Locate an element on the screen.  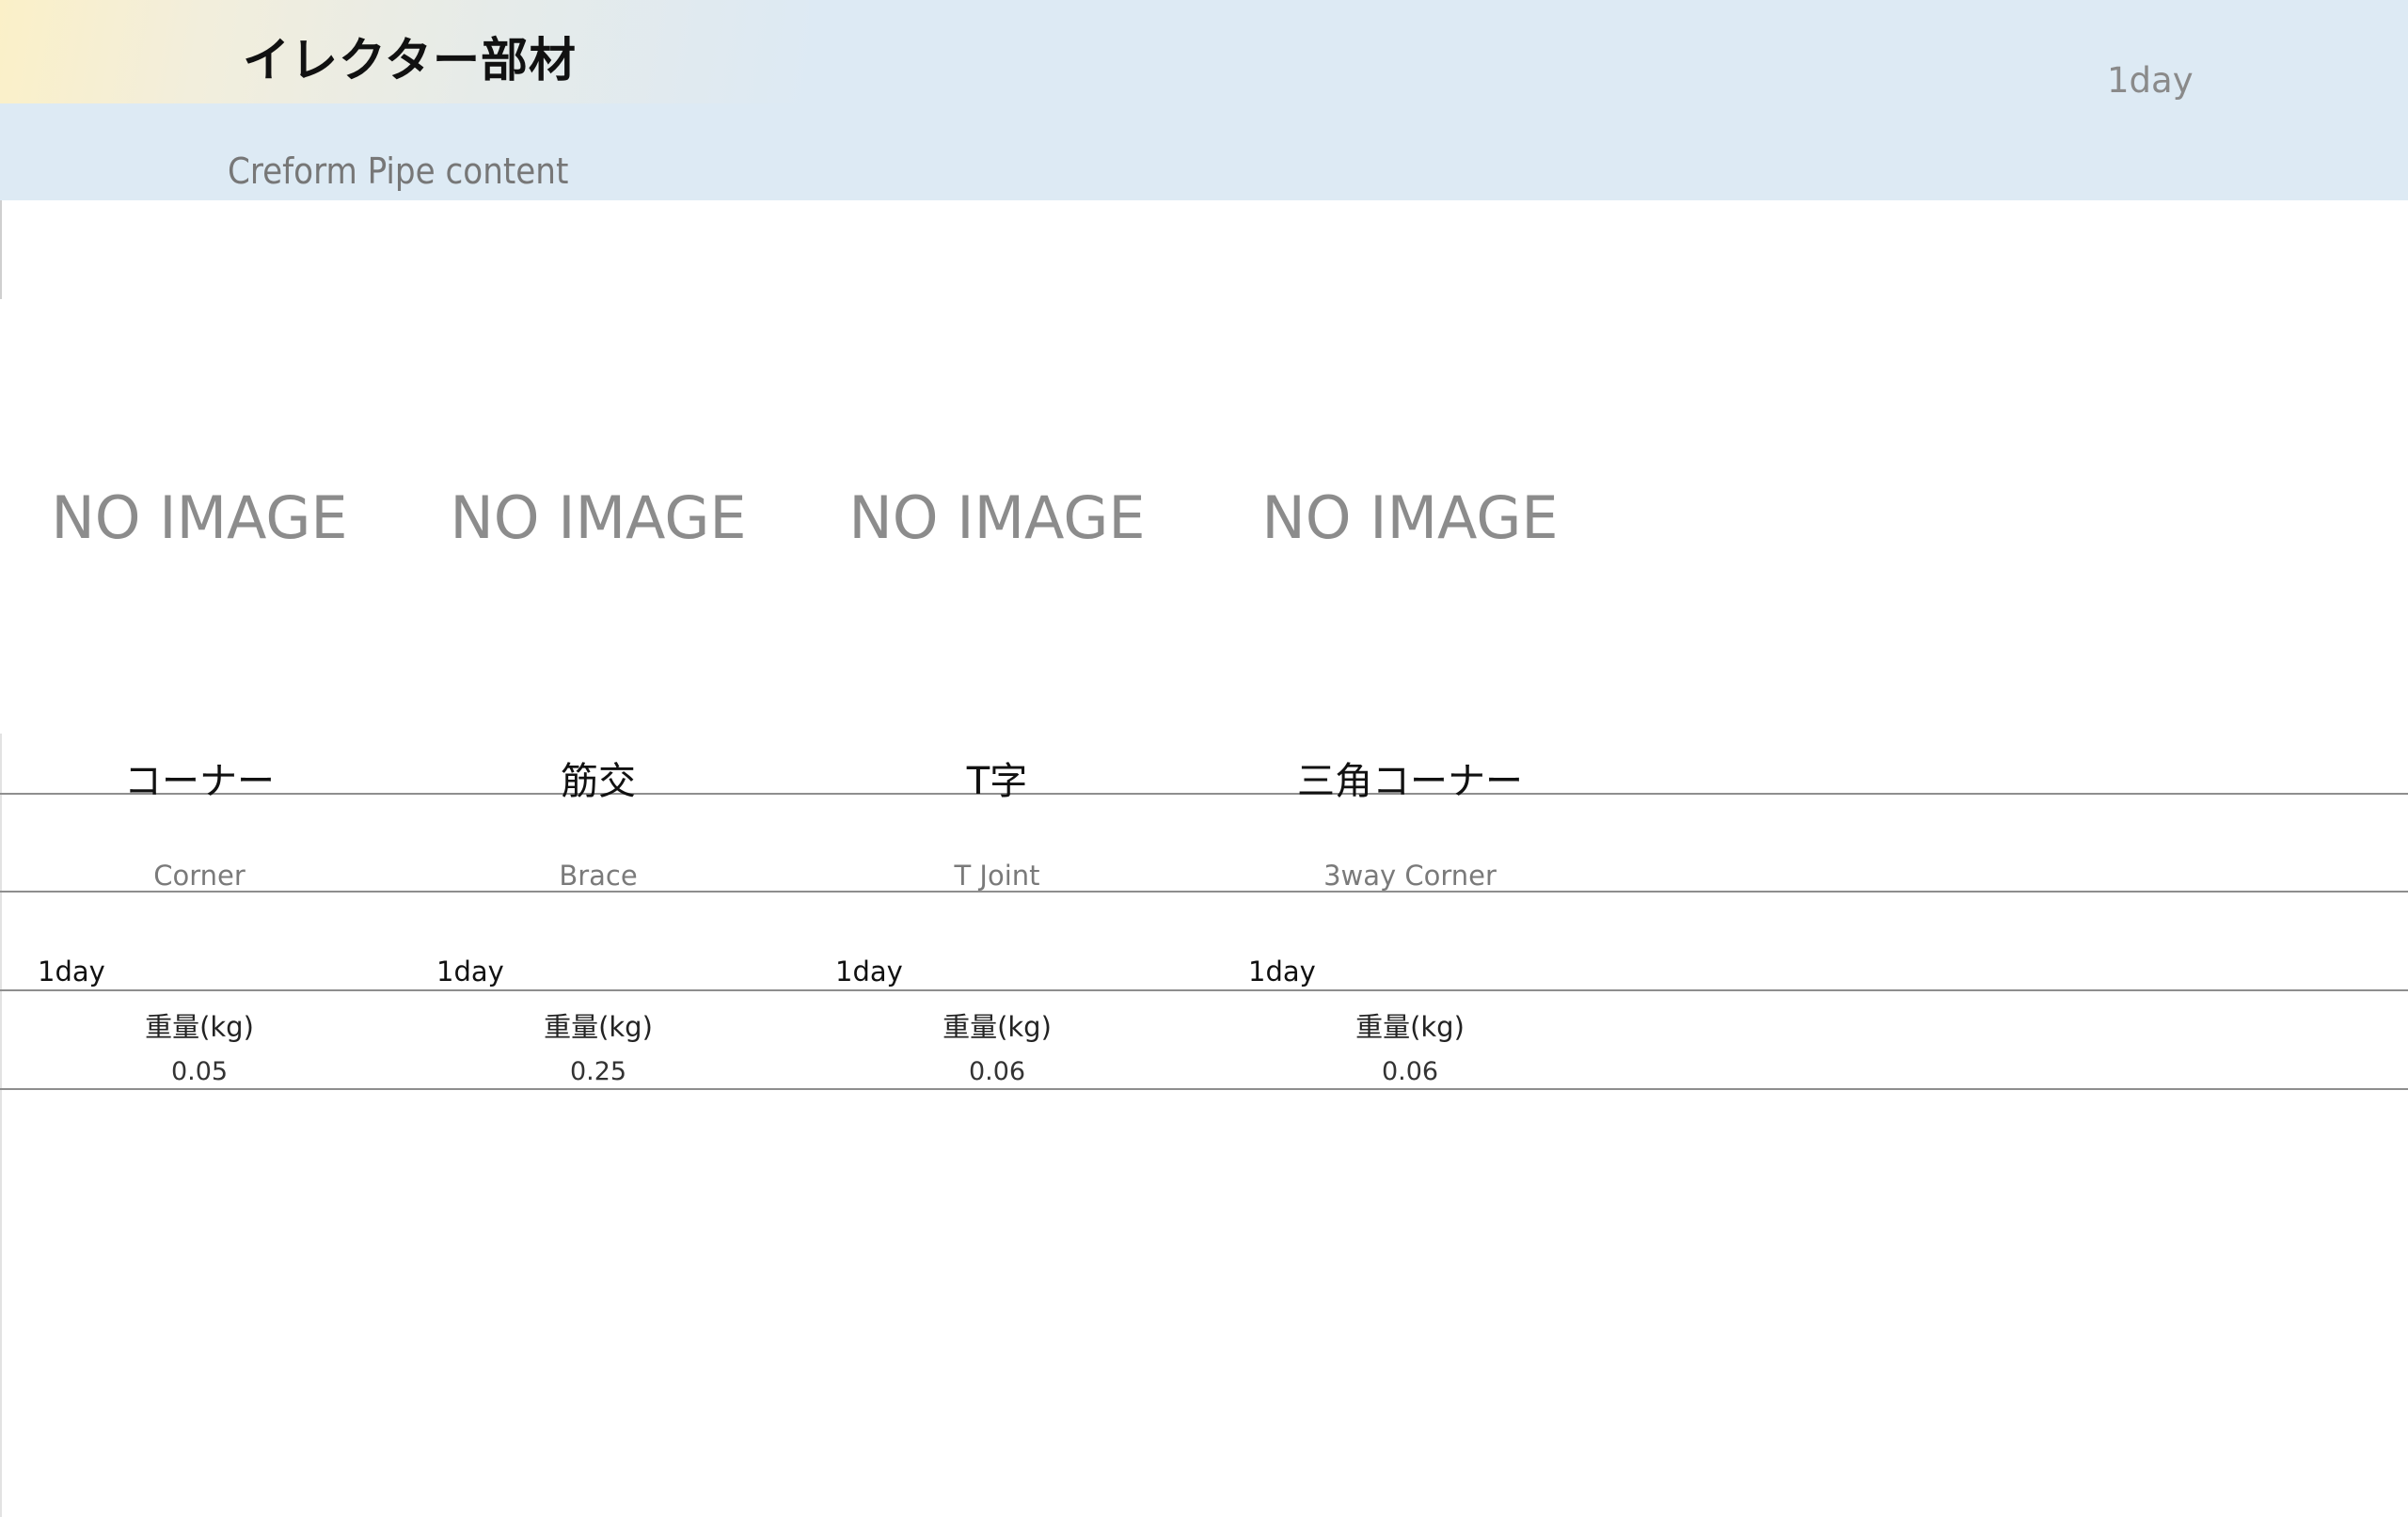
header-lead-time: 1day is located at coordinates (2151, 80).